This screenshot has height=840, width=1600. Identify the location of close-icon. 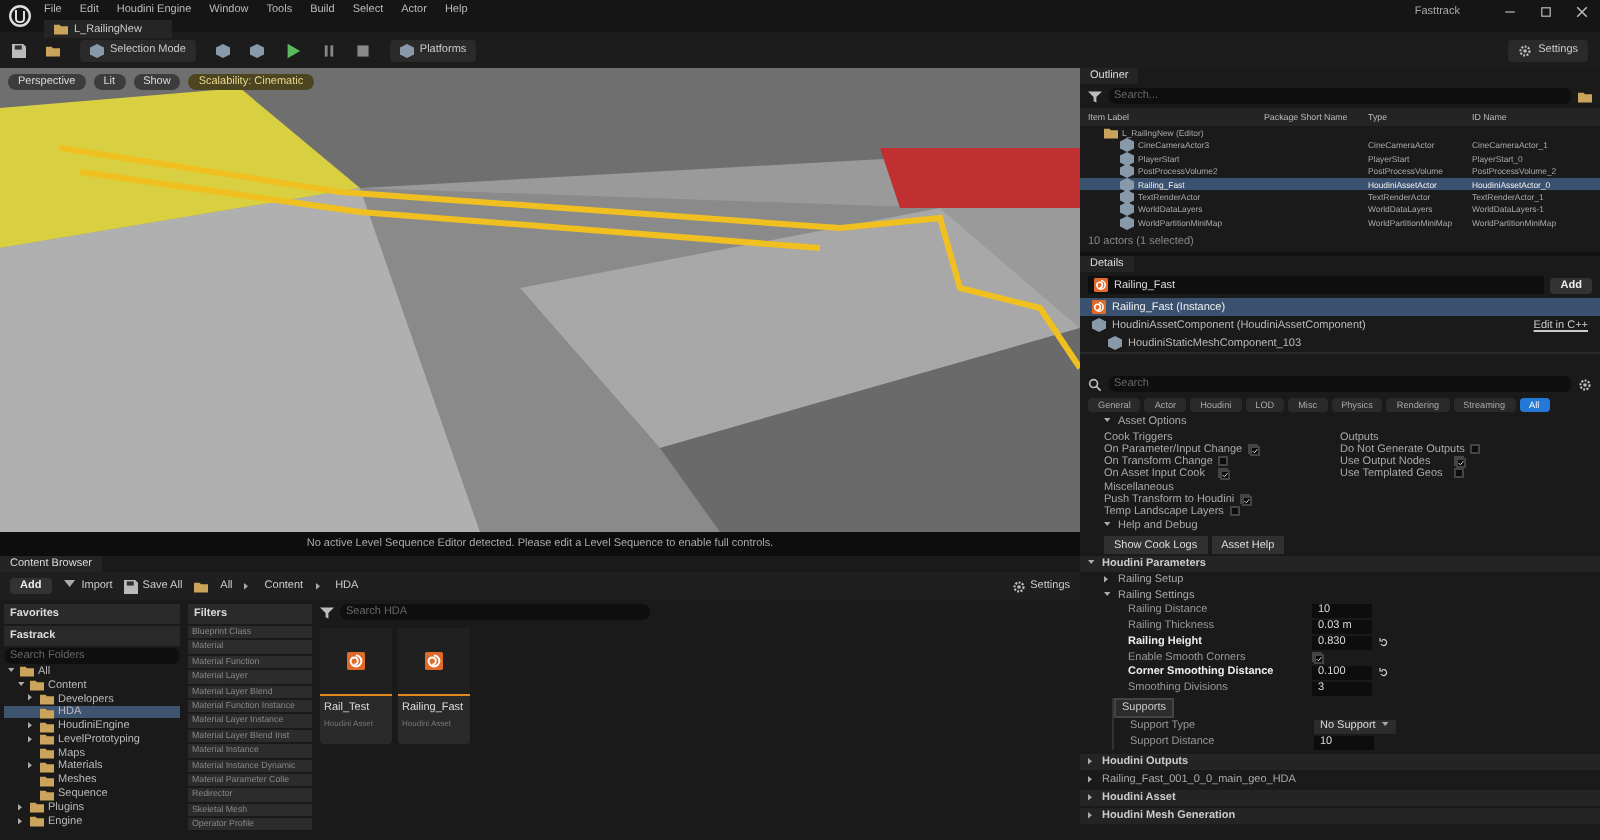
(1582, 12).